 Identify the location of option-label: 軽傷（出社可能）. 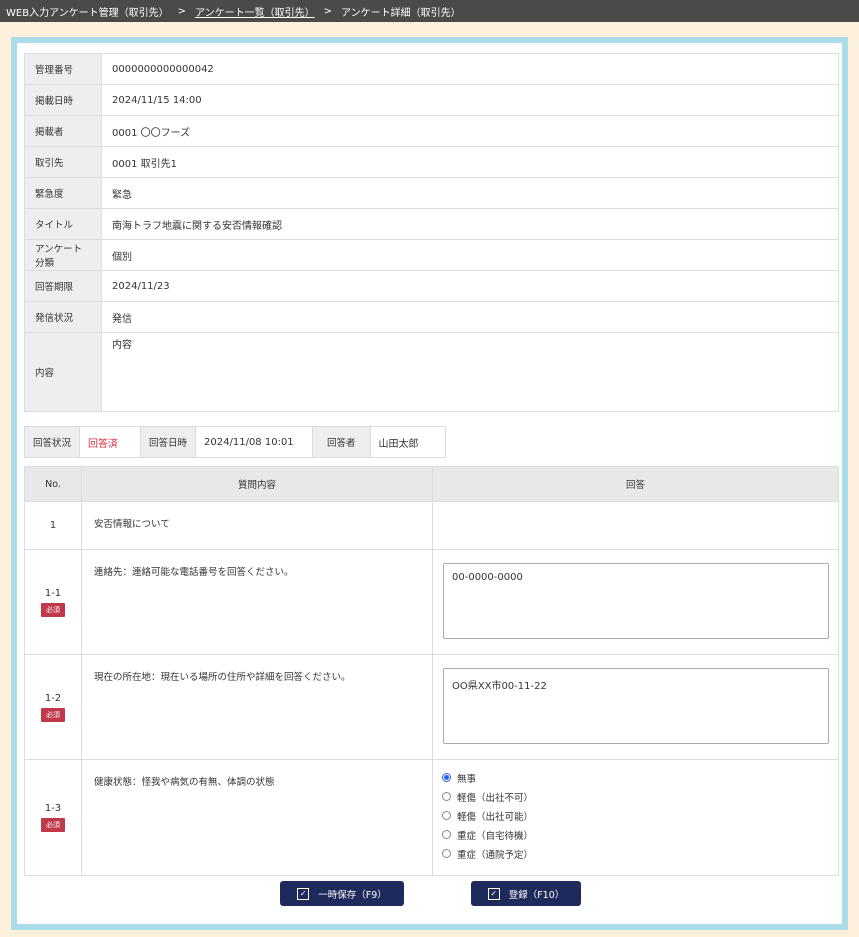
(495, 817).